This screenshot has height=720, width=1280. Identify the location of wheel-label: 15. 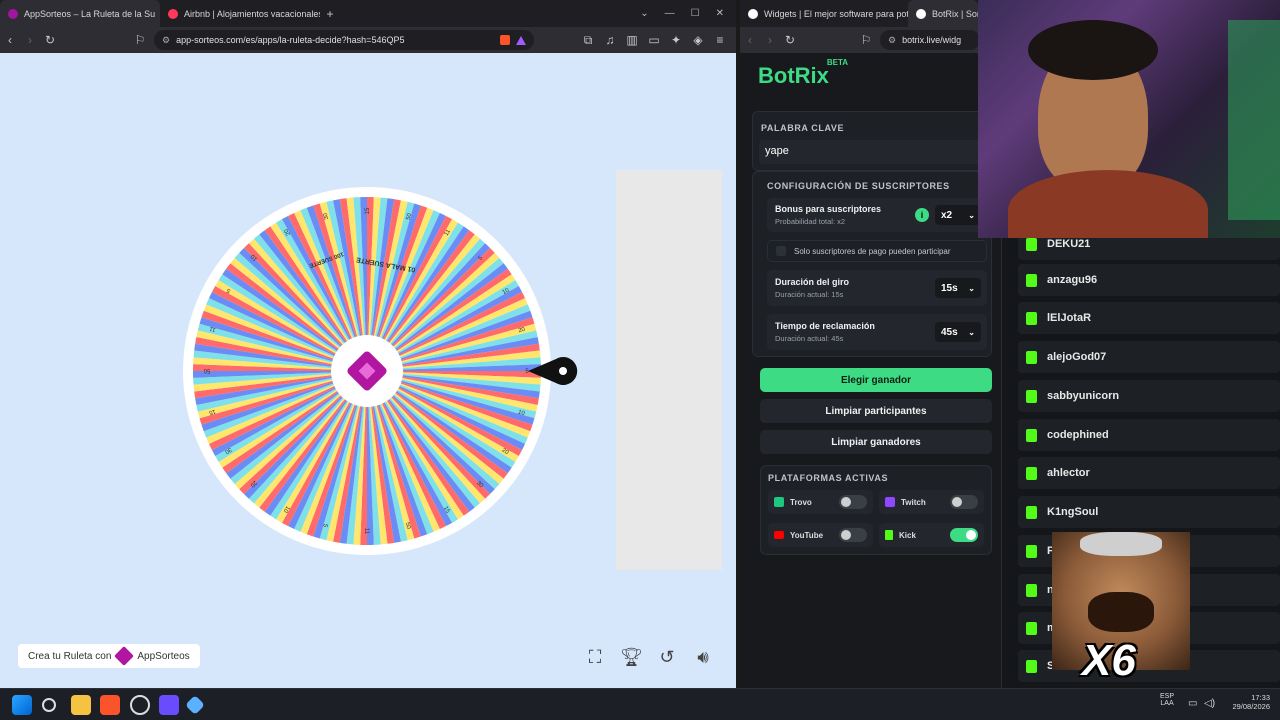
(368, 210).